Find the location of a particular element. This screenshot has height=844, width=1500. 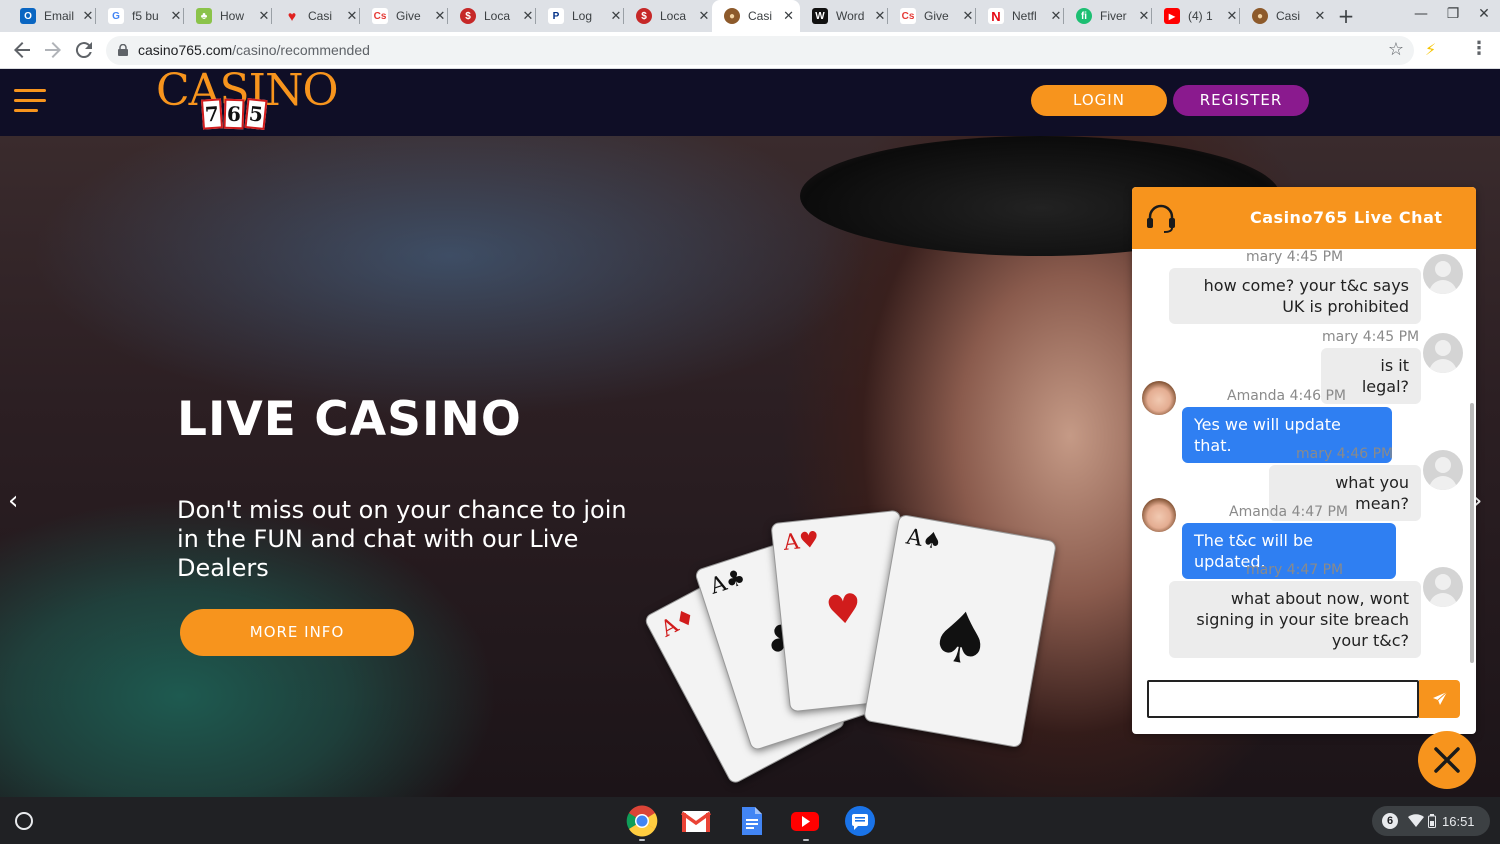

forward-button is located at coordinates (53, 50).